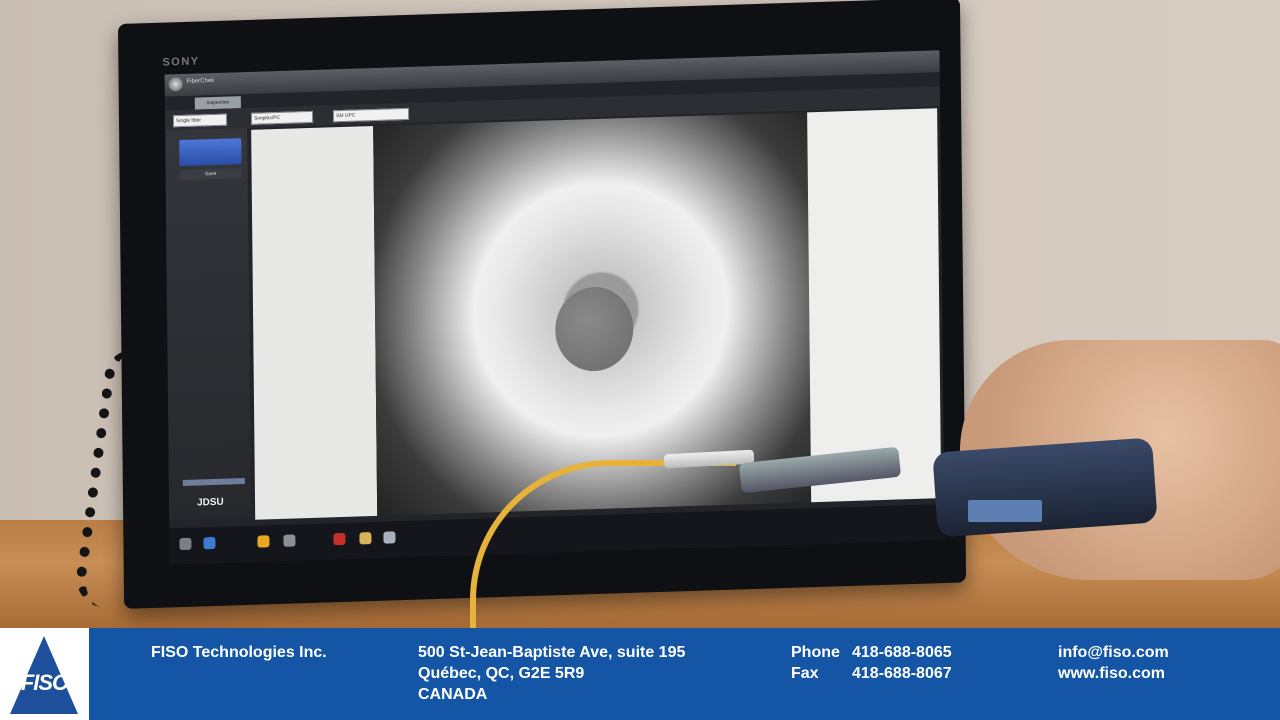 This screenshot has width=1280, height=720. What do you see at coordinates (874, 305) in the screenshot?
I see `right-image-pane` at bounding box center [874, 305].